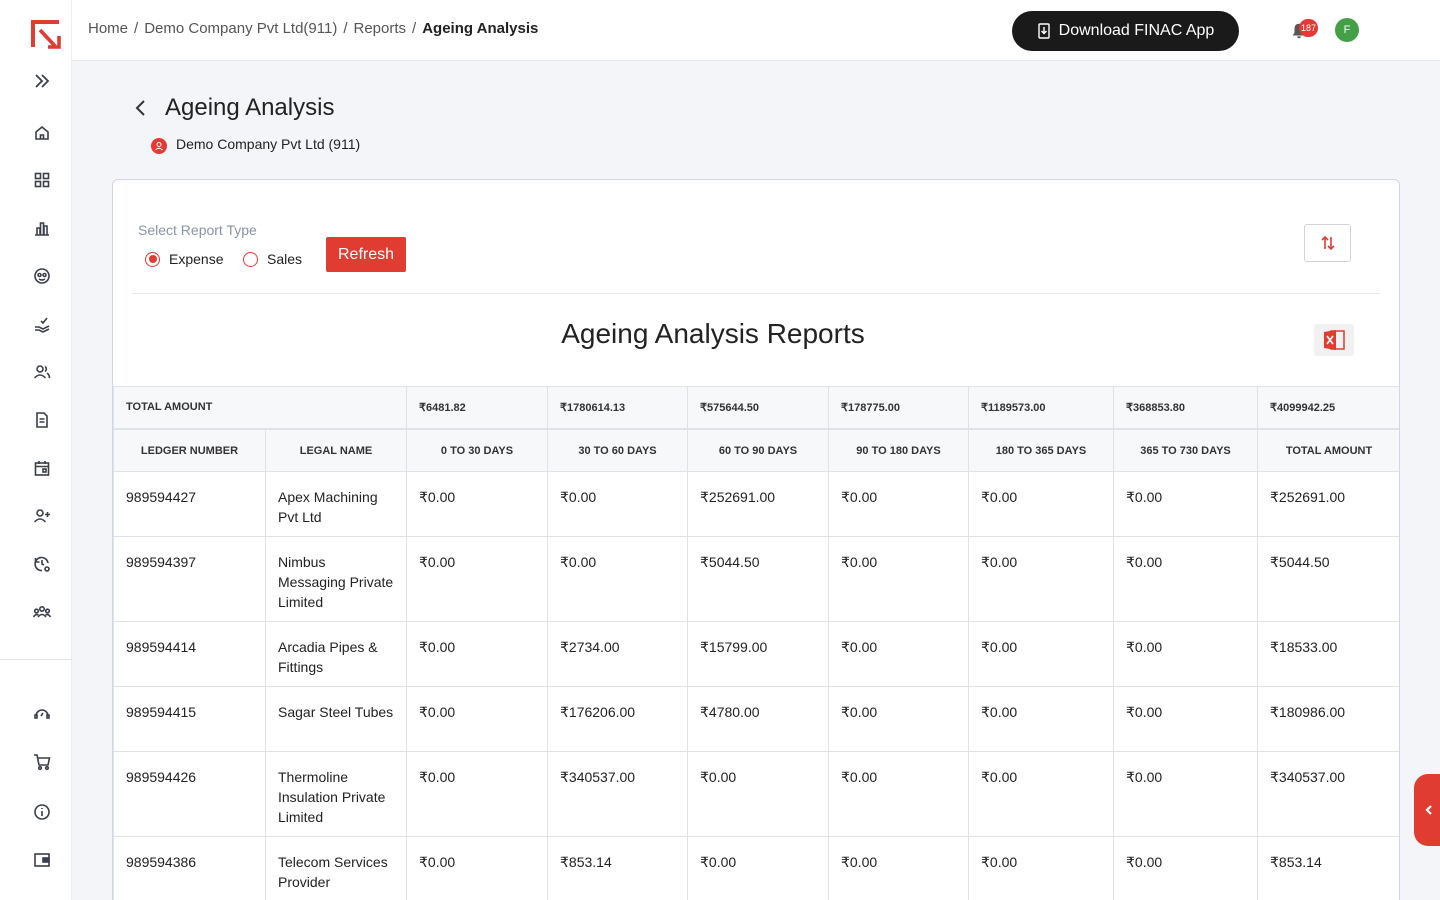 The width and height of the screenshot is (1440, 900). What do you see at coordinates (42, 516) in the screenshot?
I see `add-user-icon` at bounding box center [42, 516].